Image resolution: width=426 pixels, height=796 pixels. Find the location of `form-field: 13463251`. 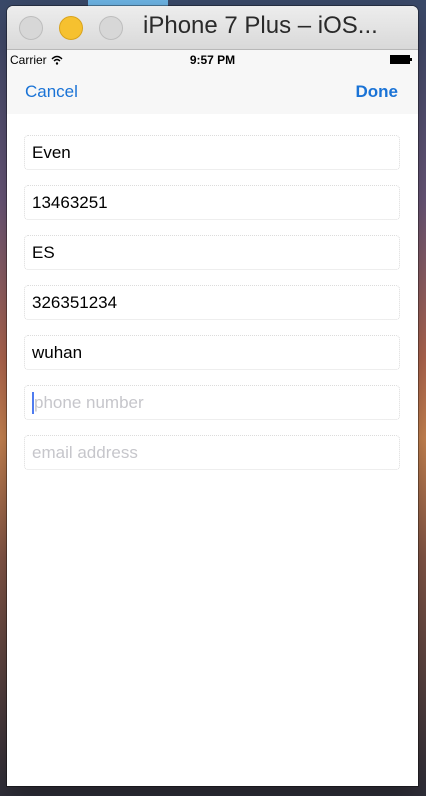

form-field: 13463251 is located at coordinates (212, 205).